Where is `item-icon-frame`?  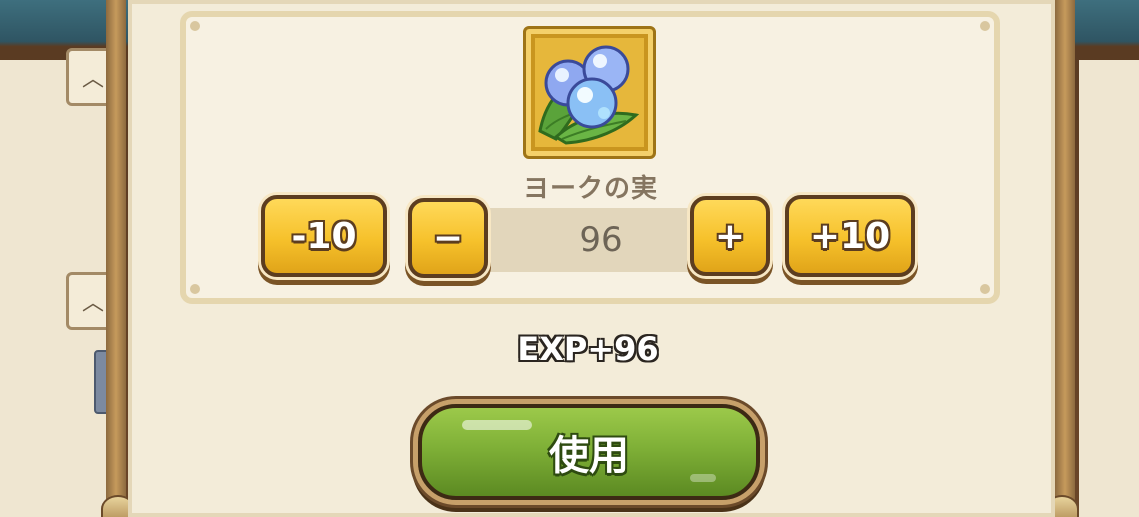
item-icon-frame is located at coordinates (589, 92).